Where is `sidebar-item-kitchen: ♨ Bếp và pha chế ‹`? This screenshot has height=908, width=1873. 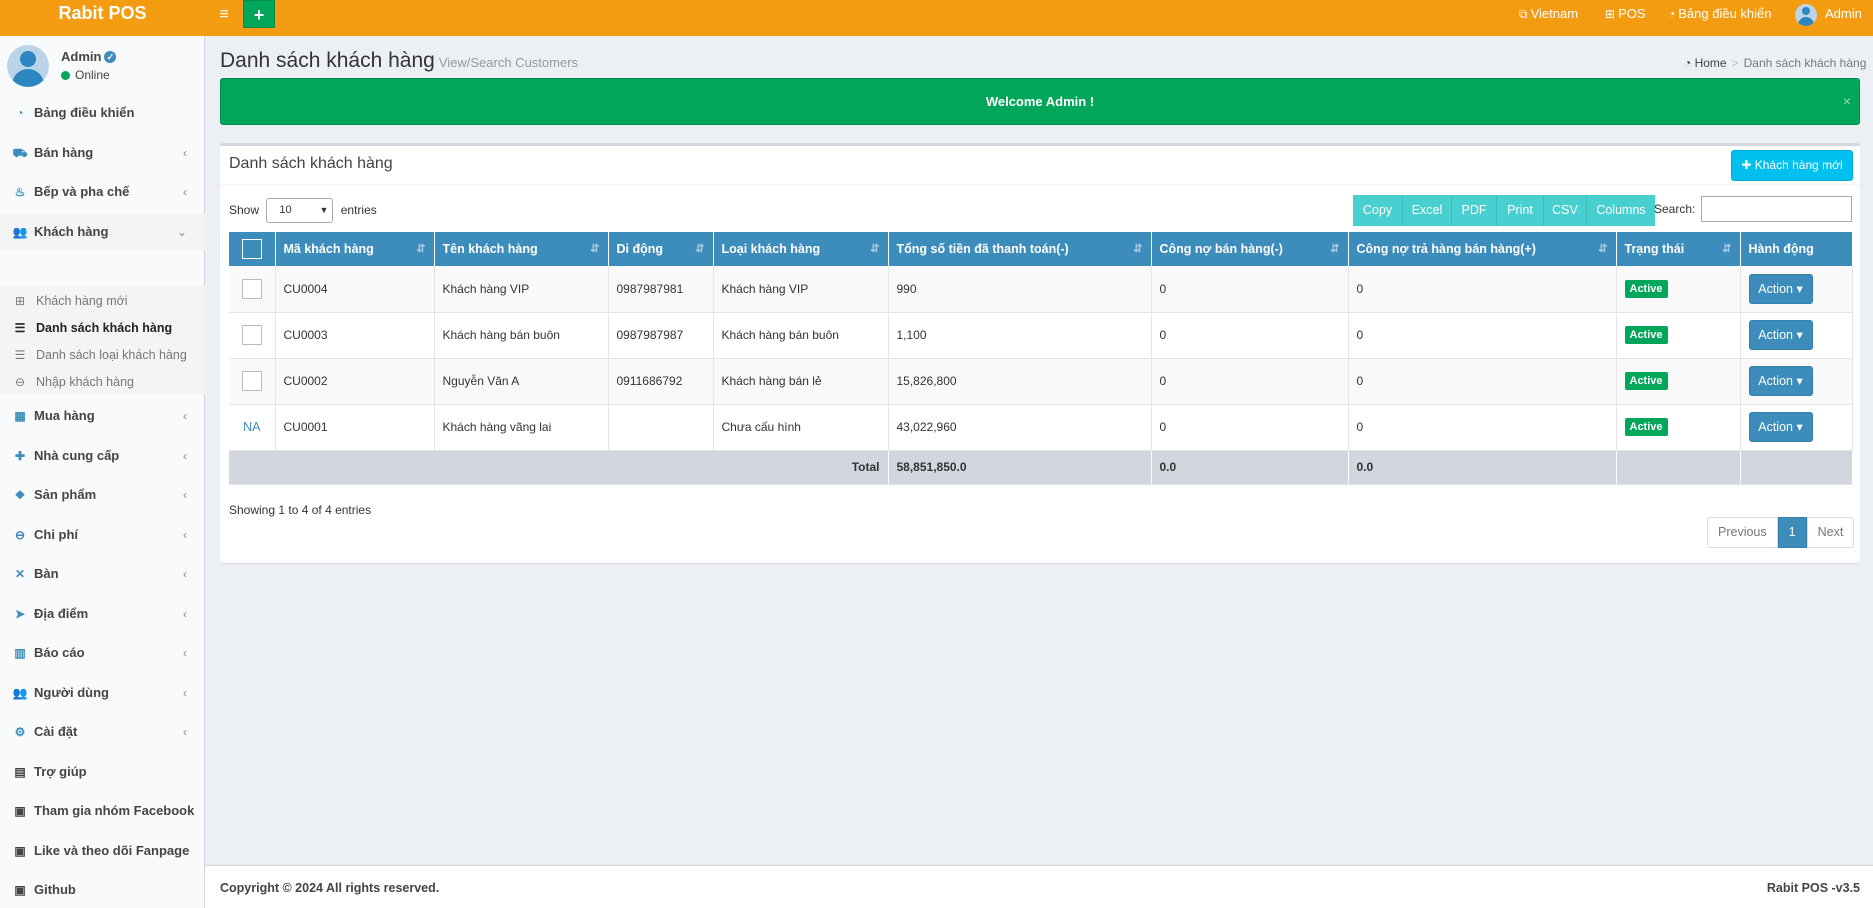 sidebar-item-kitchen: ♨ Bếp và pha chế ‹ is located at coordinates (102, 192).